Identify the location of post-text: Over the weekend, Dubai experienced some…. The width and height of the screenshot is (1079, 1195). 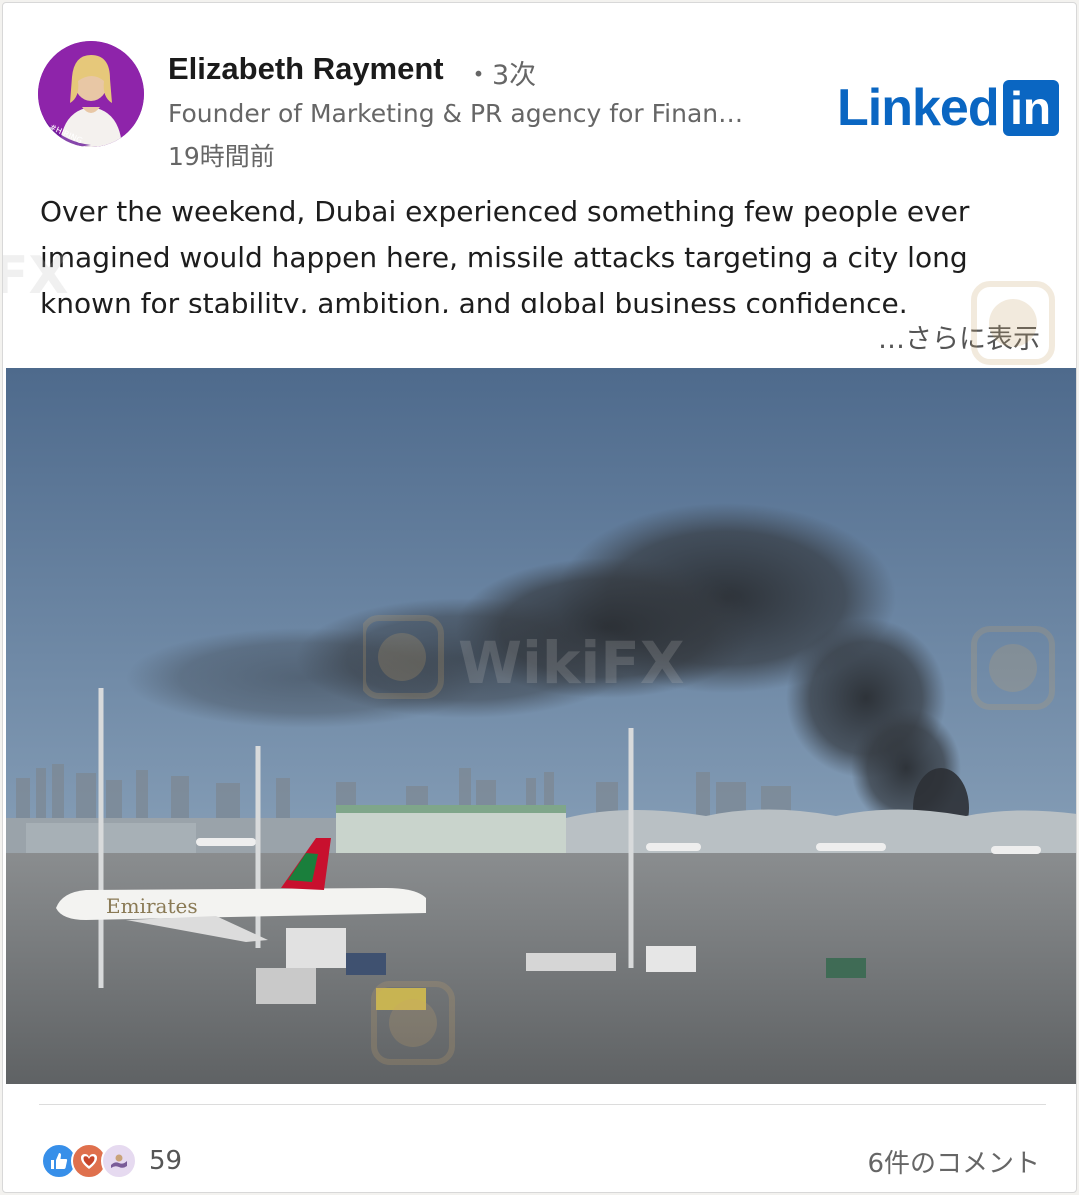
(505, 254).